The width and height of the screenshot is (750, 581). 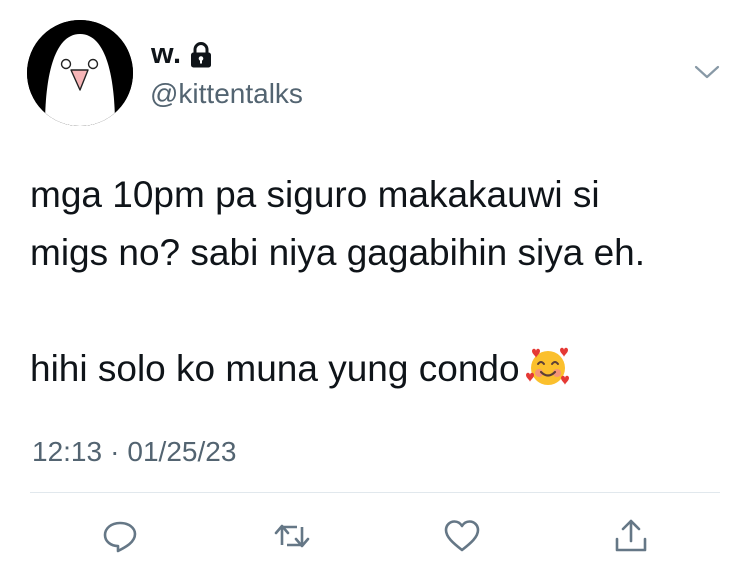 I want to click on divider, so click(x=375, y=492).